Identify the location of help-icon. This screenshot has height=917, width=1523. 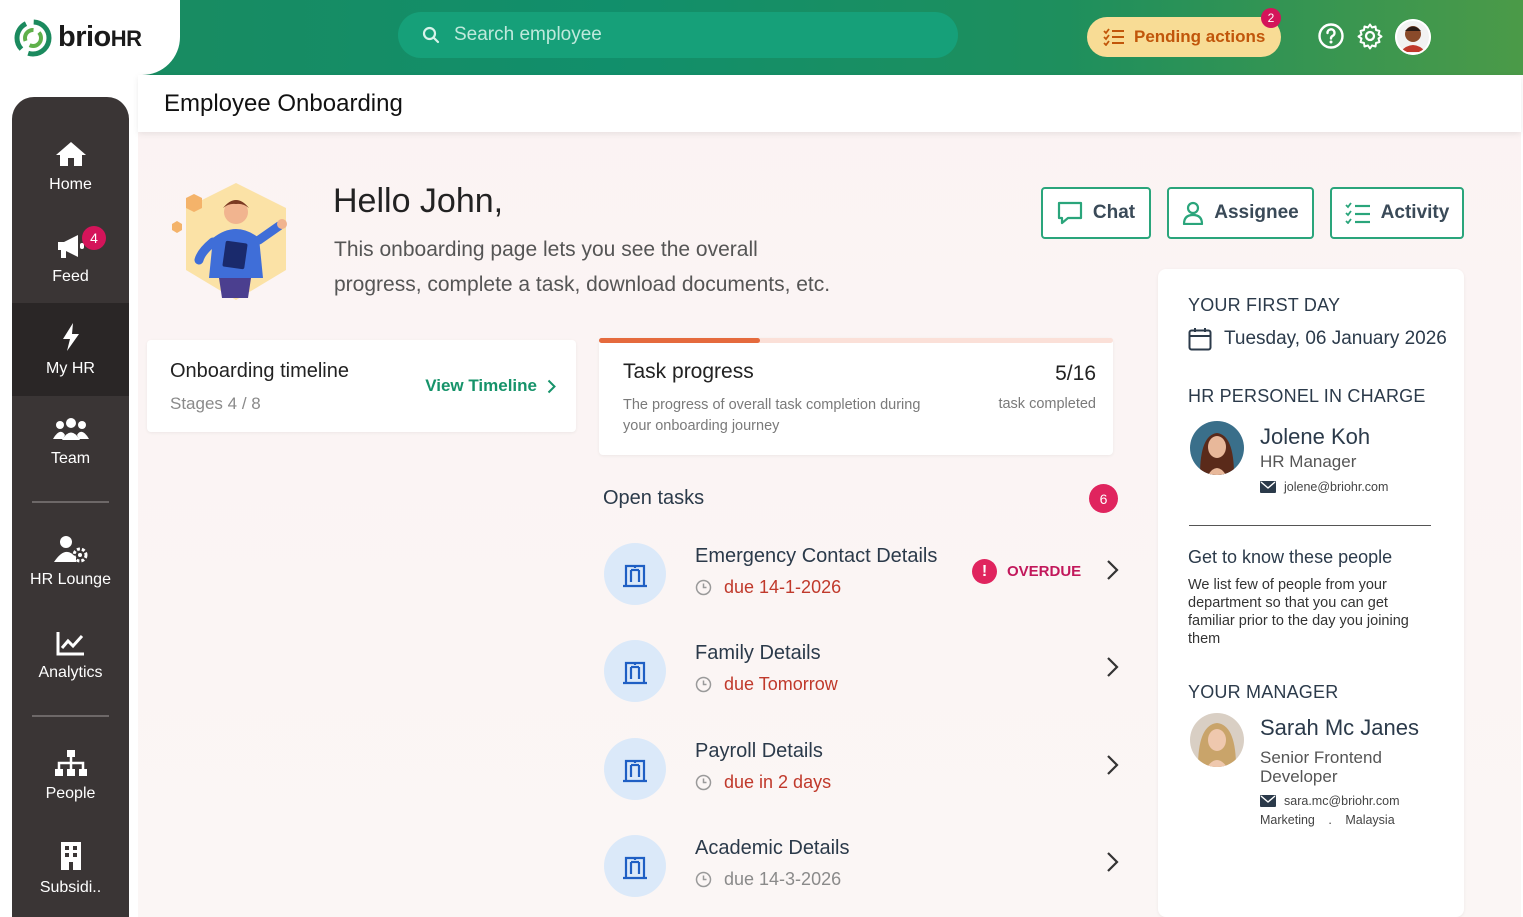
(1331, 36).